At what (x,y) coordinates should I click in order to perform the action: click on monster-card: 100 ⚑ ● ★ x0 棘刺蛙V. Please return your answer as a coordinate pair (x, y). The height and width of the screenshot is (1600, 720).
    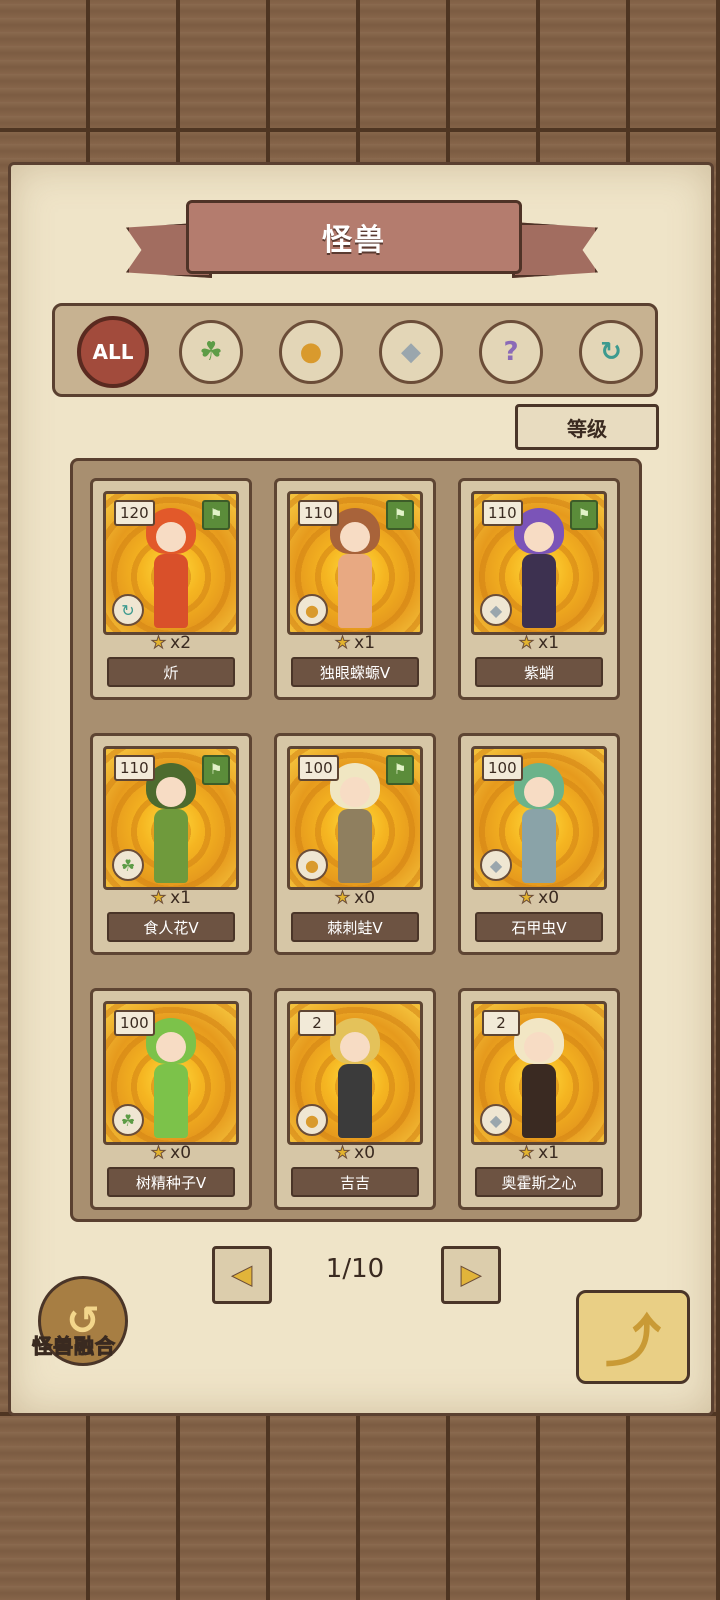
    Looking at the image, I should click on (355, 844).